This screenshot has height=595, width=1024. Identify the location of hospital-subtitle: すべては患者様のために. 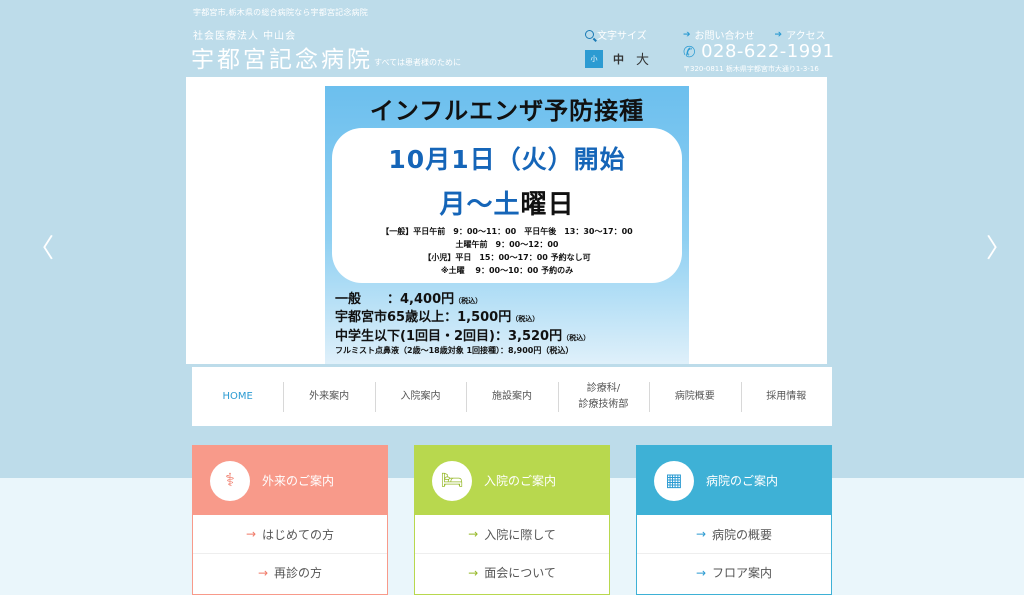
(417, 62).